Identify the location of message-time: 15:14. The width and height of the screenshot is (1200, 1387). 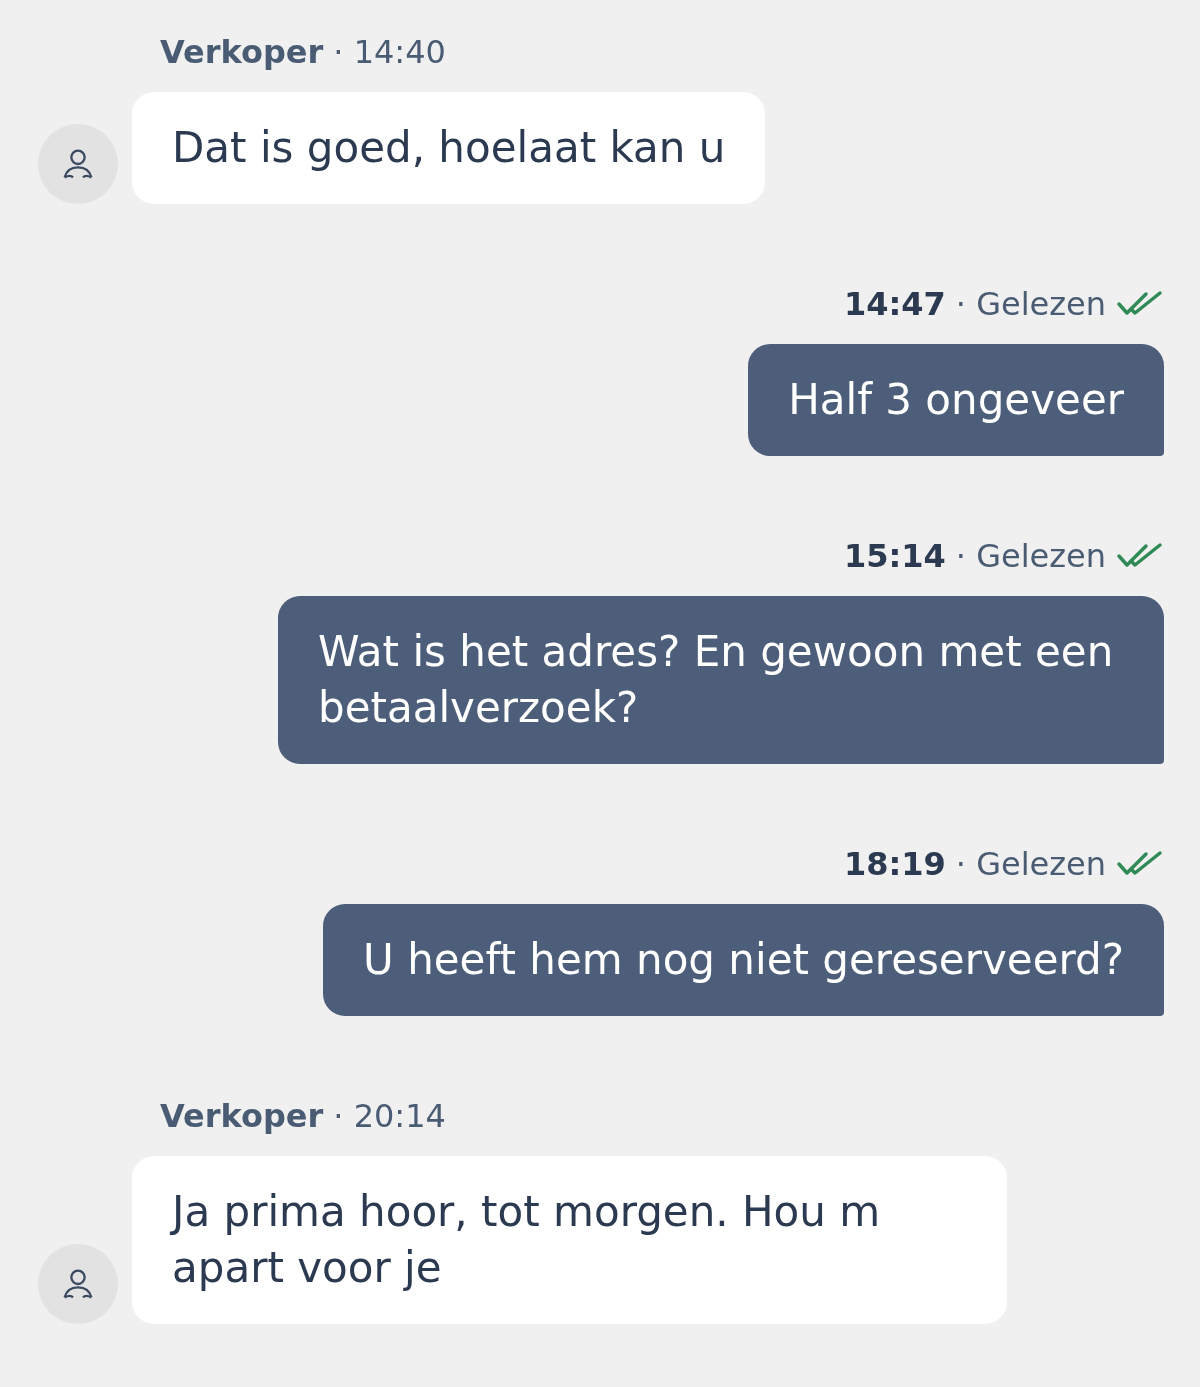
(894, 556).